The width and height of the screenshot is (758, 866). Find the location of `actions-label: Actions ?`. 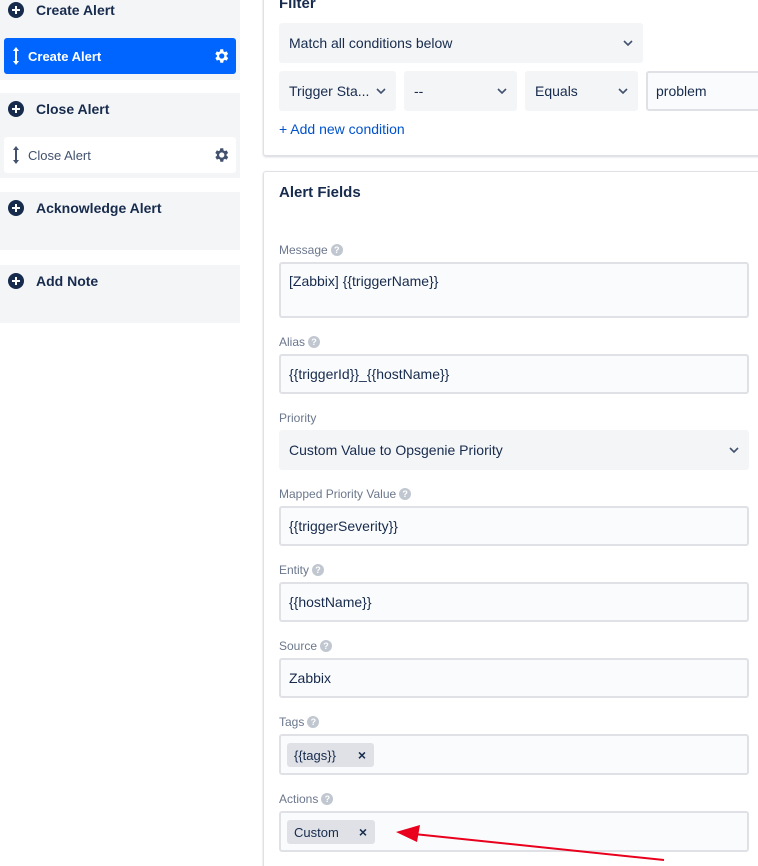

actions-label: Actions ? is located at coordinates (306, 799).